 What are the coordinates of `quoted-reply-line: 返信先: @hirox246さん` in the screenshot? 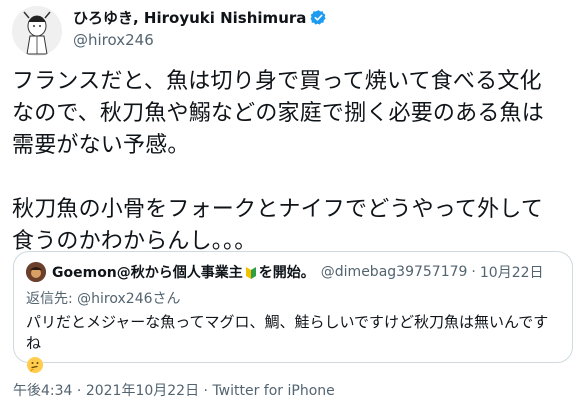 It's located at (293, 298).